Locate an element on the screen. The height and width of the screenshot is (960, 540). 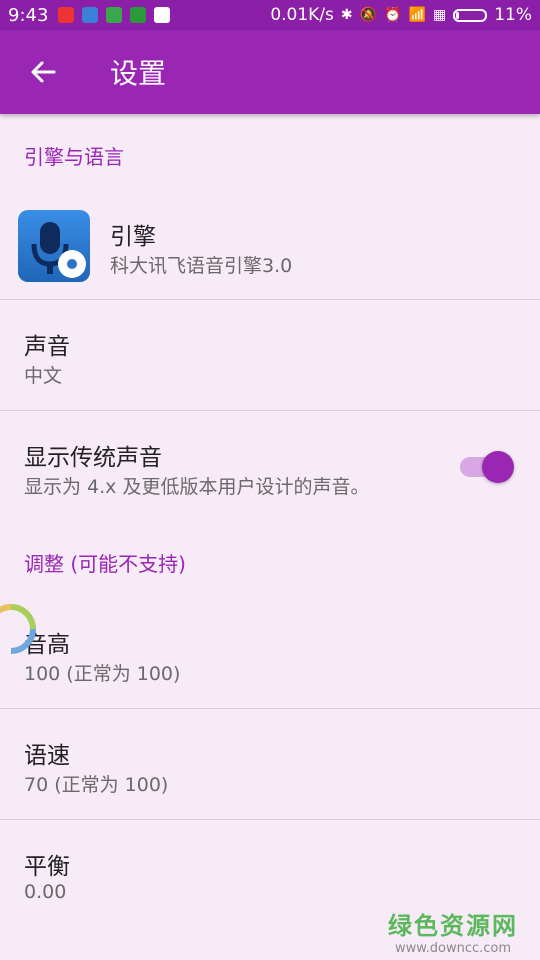
speed-title: 语速 is located at coordinates (47, 756).